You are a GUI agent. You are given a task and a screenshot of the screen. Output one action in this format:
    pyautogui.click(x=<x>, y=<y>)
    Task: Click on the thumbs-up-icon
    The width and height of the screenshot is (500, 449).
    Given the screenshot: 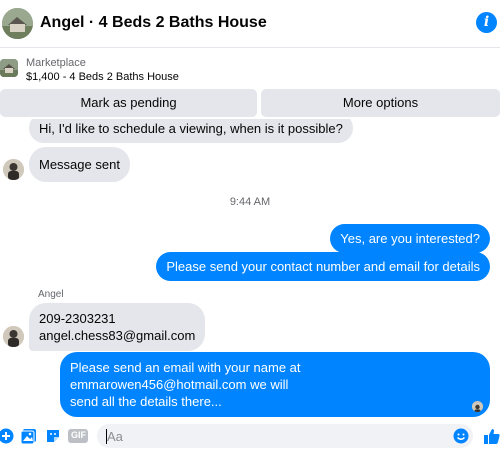 What is the action you would take?
    pyautogui.click(x=492, y=436)
    